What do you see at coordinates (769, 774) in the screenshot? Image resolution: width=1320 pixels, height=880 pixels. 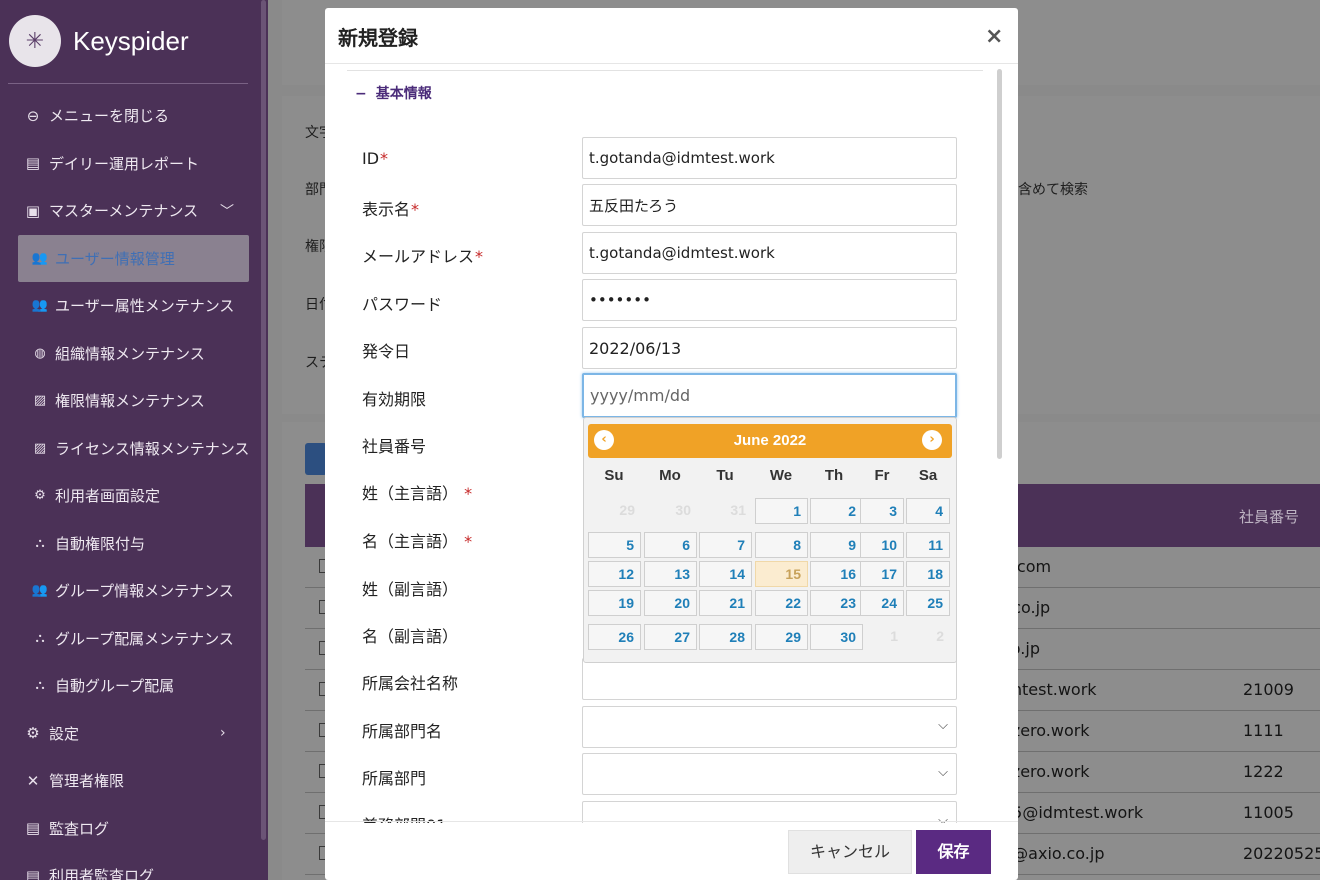 I see `department-select: ⌵` at bounding box center [769, 774].